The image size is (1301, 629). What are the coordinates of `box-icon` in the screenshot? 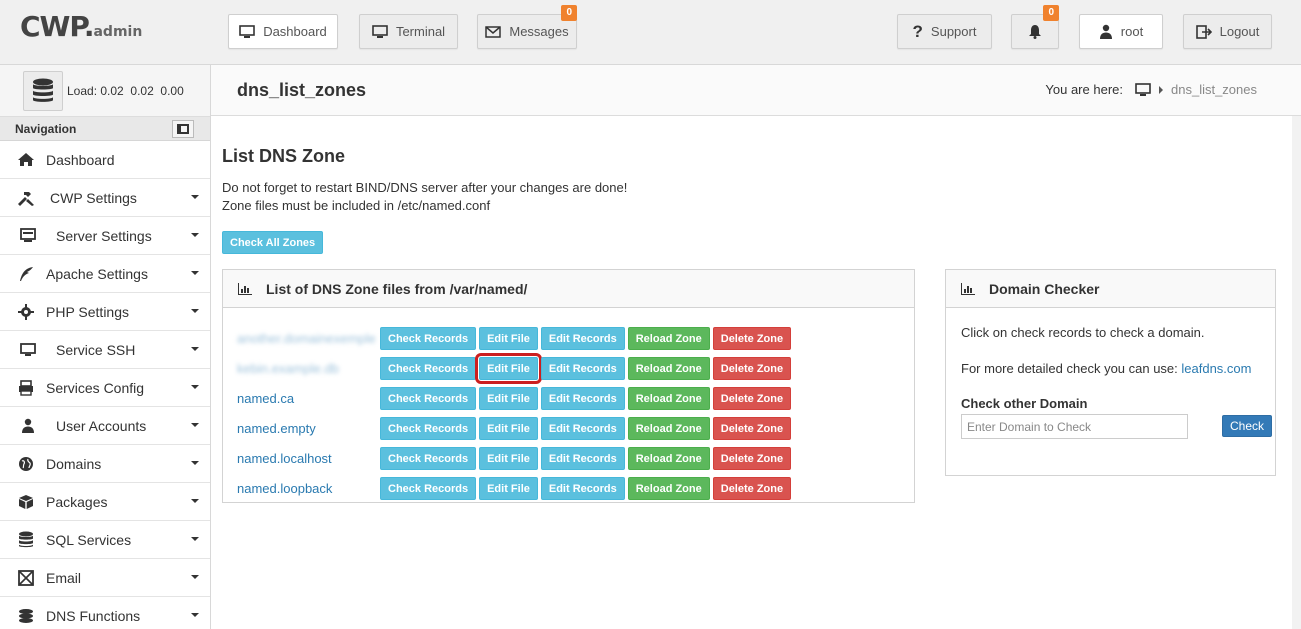 It's located at (26, 502).